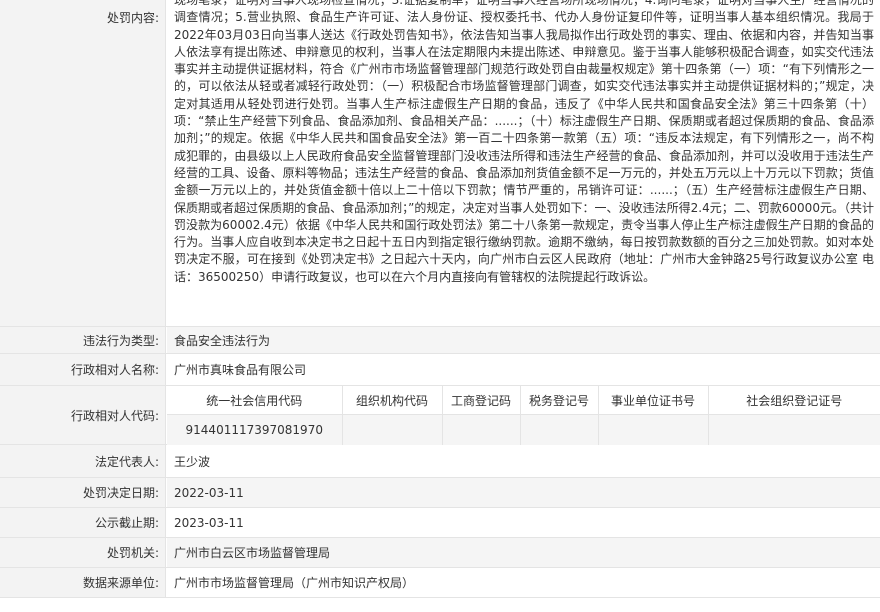 The width and height of the screenshot is (880, 612). What do you see at coordinates (83, 340) in the screenshot?
I see `violation-type-label: 违法行为类型:` at bounding box center [83, 340].